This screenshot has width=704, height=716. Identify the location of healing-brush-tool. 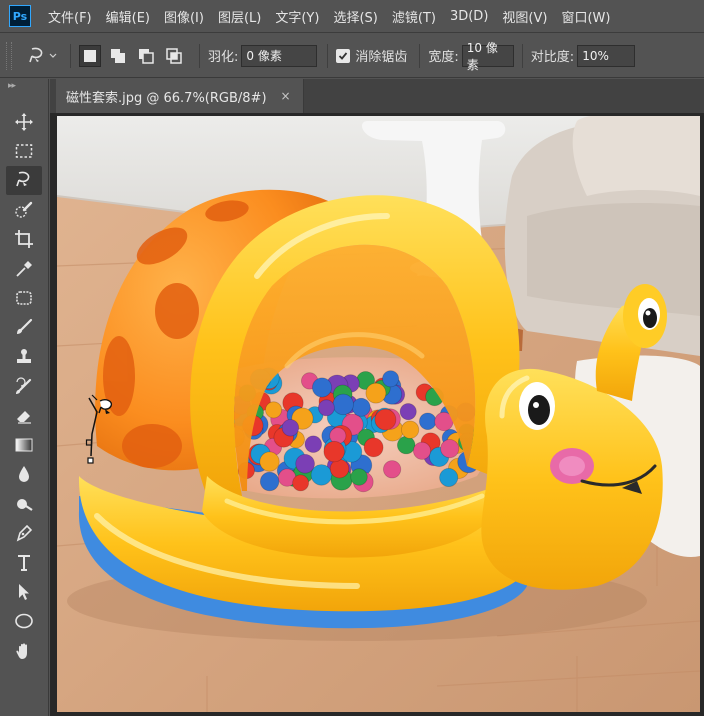
(24, 297).